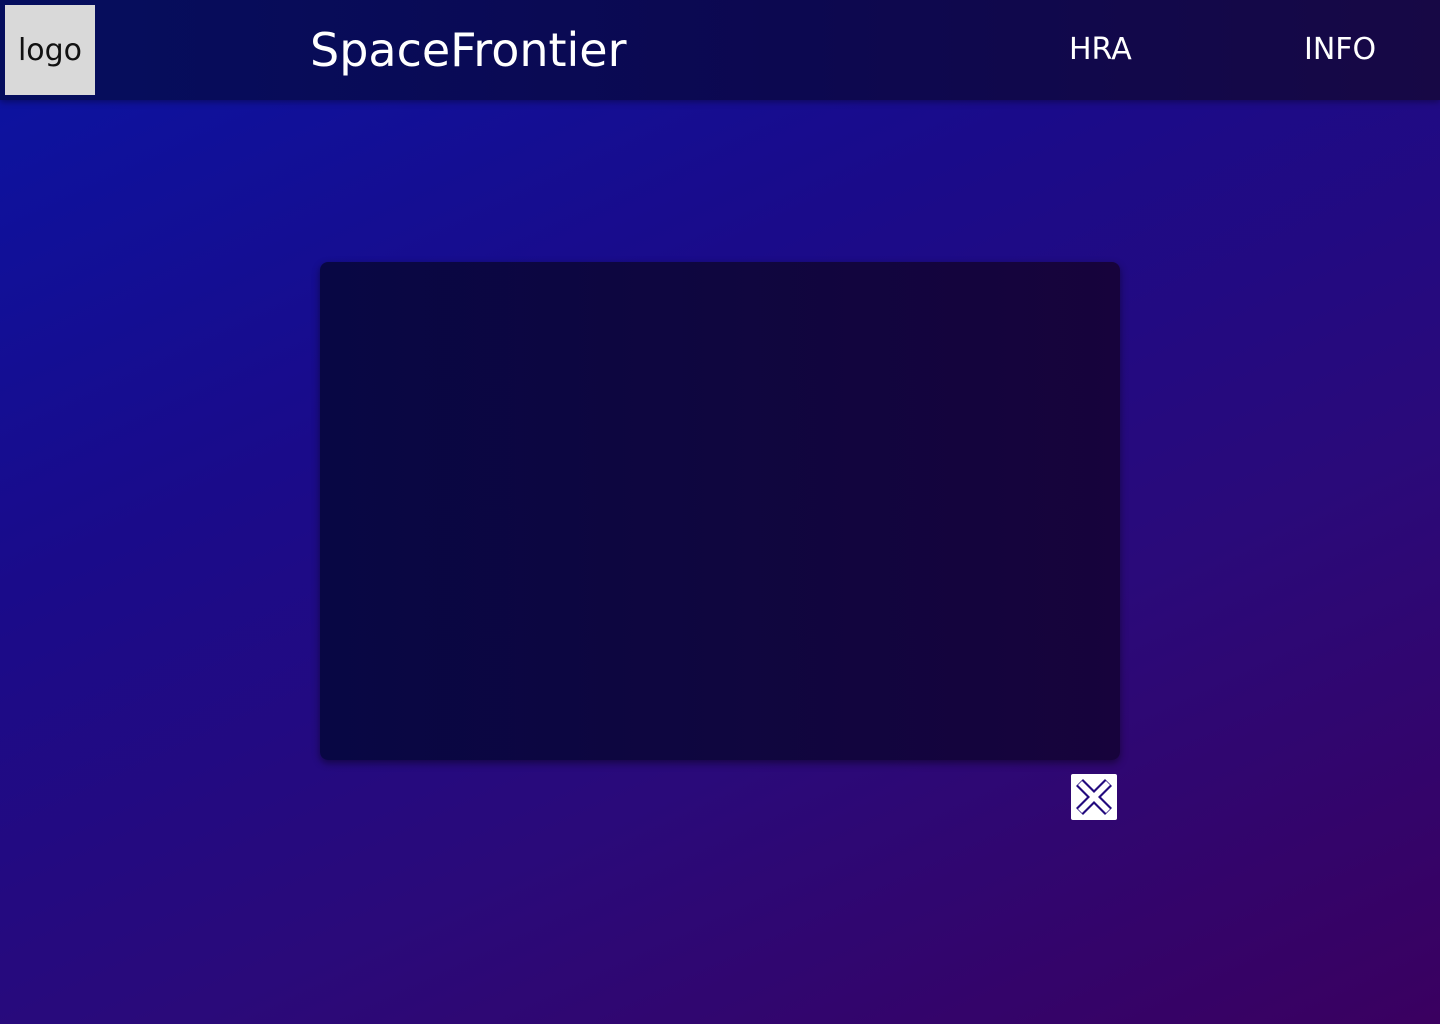 This screenshot has width=1440, height=1024. I want to click on expand-button, so click(1094, 797).